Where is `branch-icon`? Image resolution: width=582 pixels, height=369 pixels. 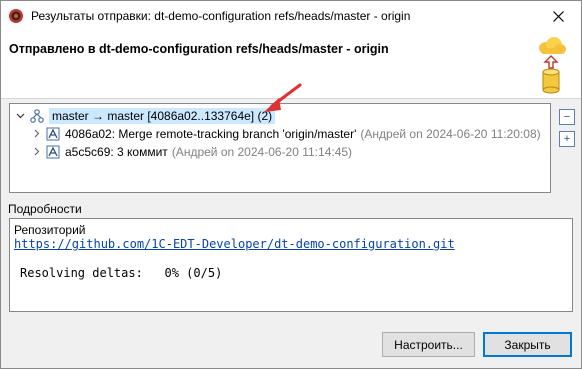 branch-icon is located at coordinates (37, 115).